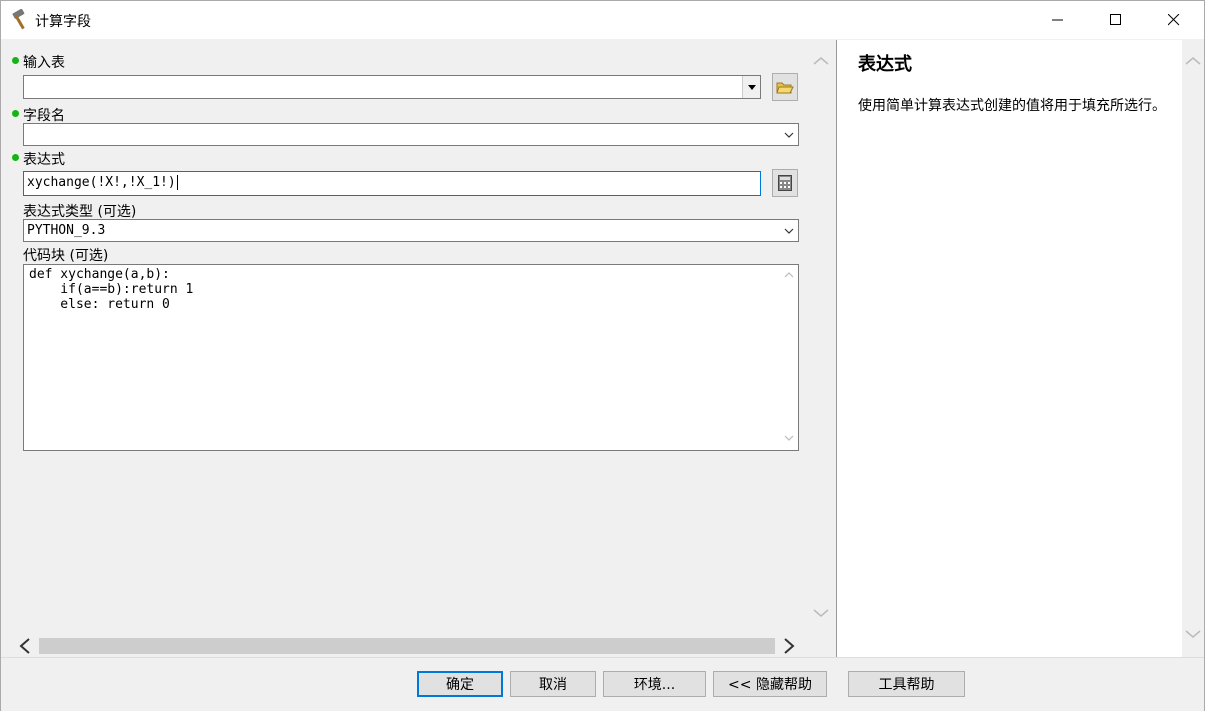  Describe the element at coordinates (789, 646) in the screenshot. I see `chevron-right-icon` at that location.